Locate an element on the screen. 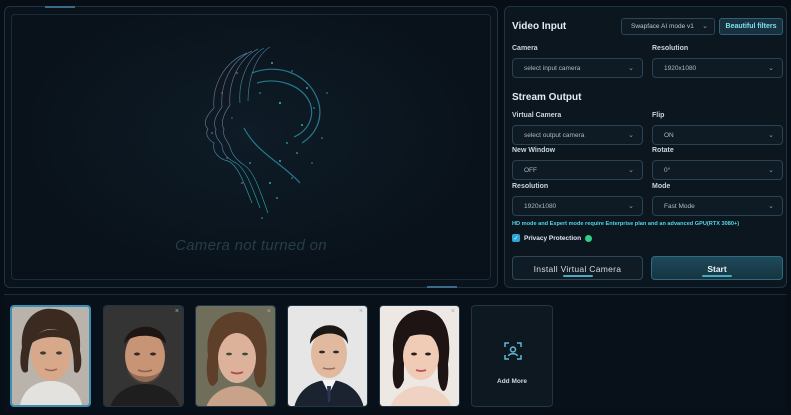 This screenshot has width=791, height=415. virtual-camera-value: select output camera is located at coordinates (554, 135).